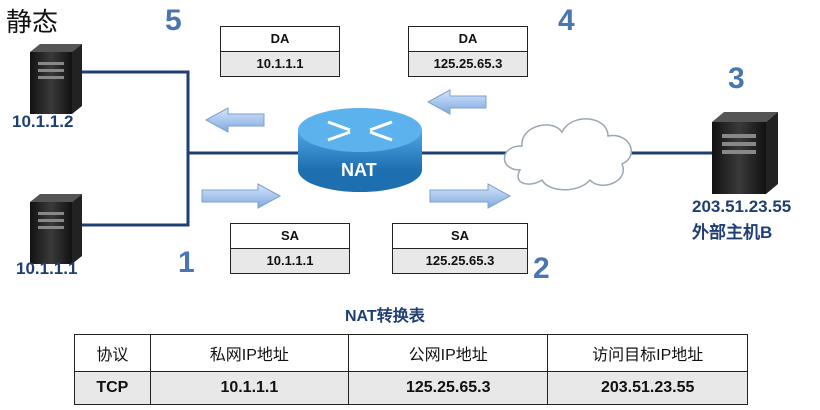 The image size is (820, 410). What do you see at coordinates (732, 232) in the screenshot?
I see `host-name-label: 外部主机B` at bounding box center [732, 232].